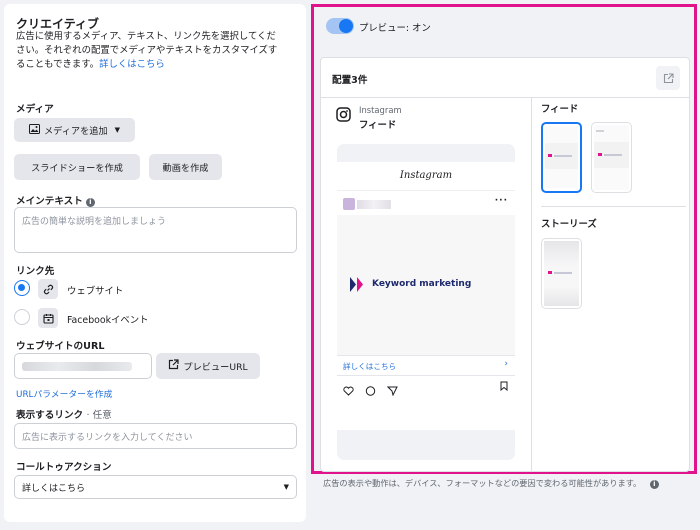 The width and height of the screenshot is (700, 530). I want to click on radio-website, so click(22, 288).